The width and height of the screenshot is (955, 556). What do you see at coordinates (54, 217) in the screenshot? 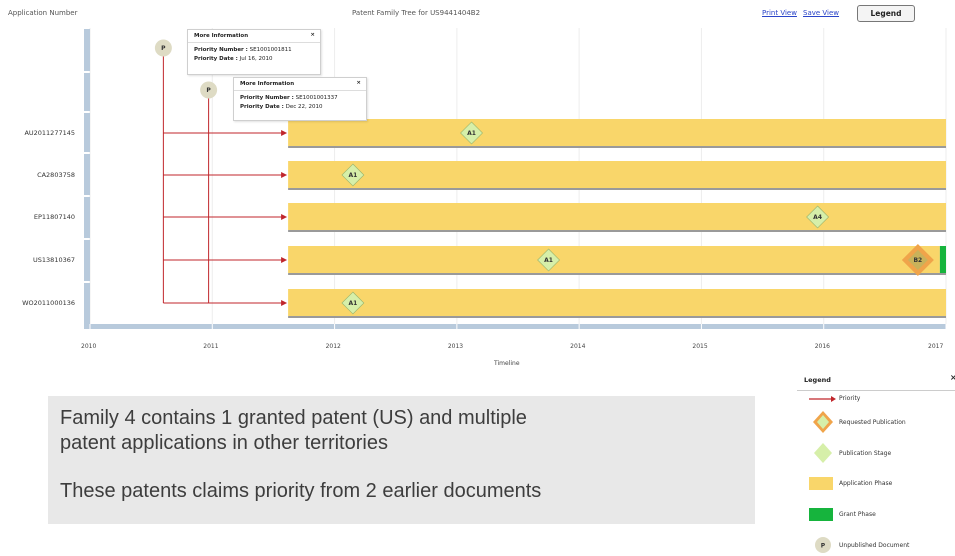
I see `row-label: EP11807140` at bounding box center [54, 217].